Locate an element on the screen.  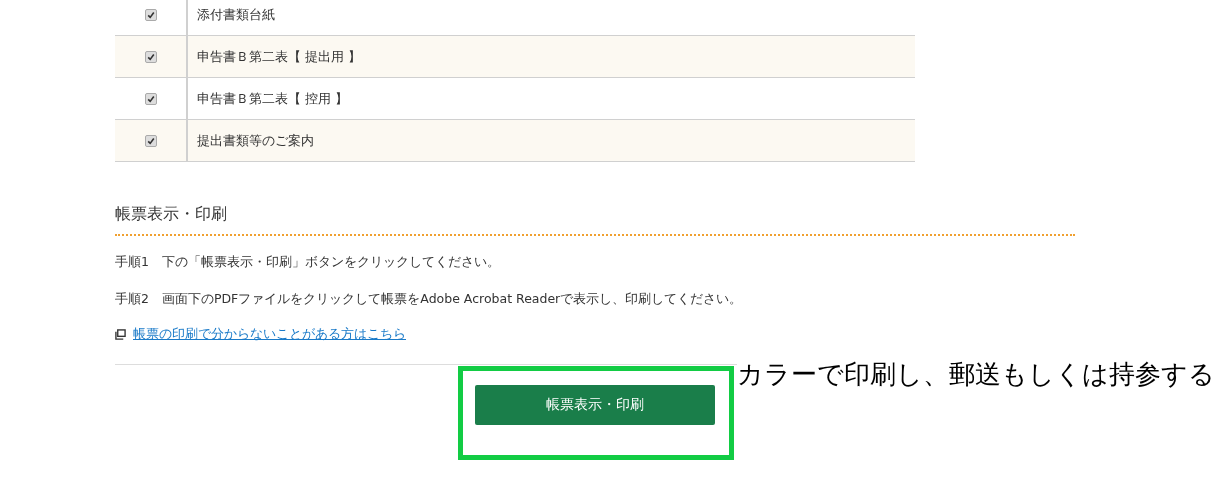
print-button: 帳票表示・印刷 is located at coordinates (595, 405).